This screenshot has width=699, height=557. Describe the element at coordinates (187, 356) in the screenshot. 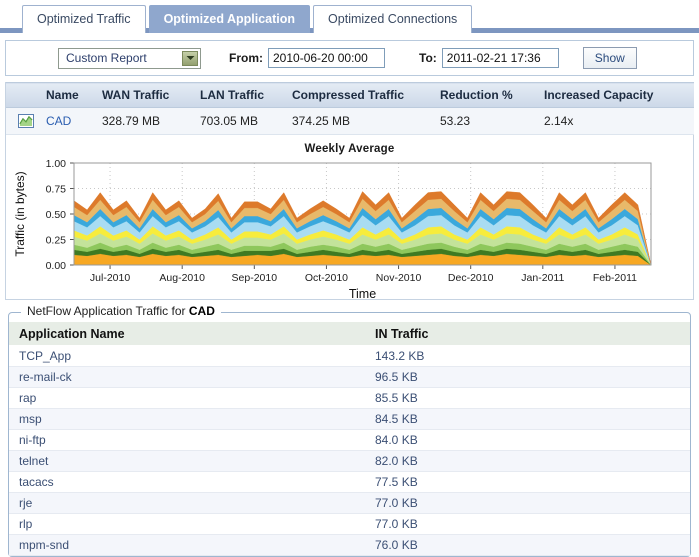

I see `application-name-cell: TCP_App` at that location.